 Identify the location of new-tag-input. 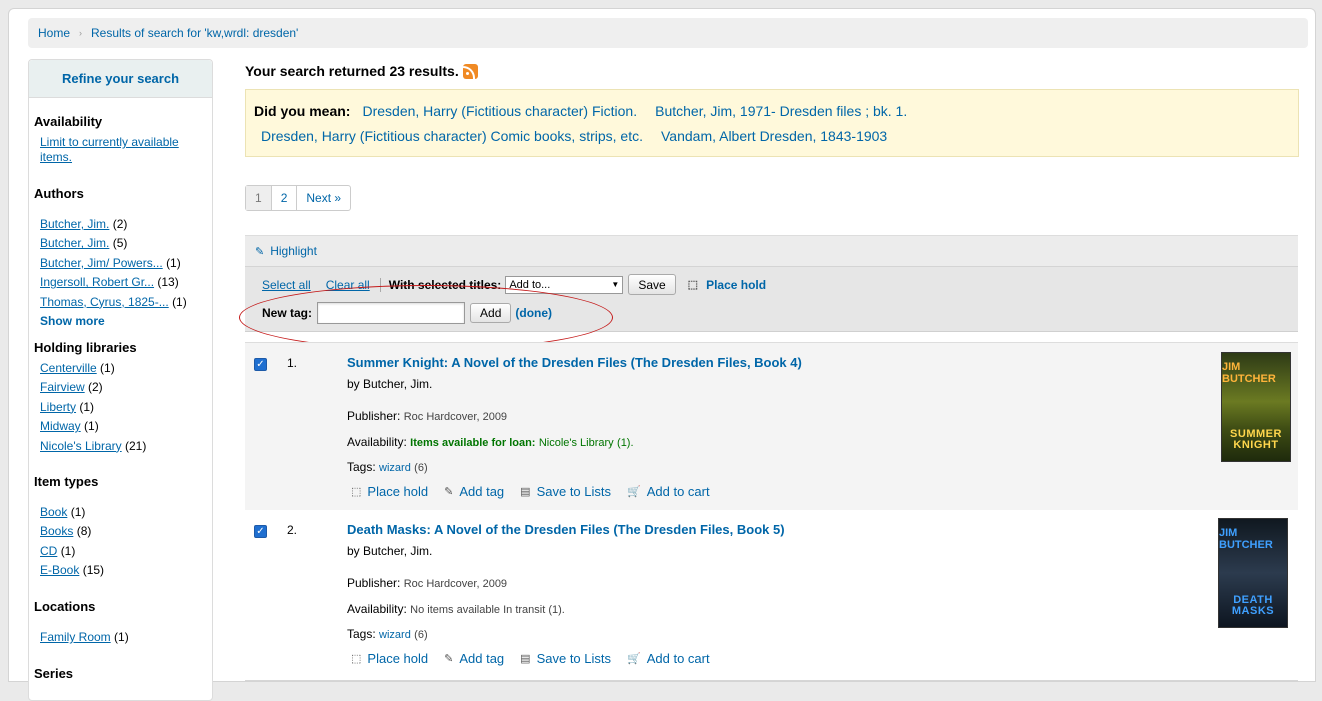
(391, 313).